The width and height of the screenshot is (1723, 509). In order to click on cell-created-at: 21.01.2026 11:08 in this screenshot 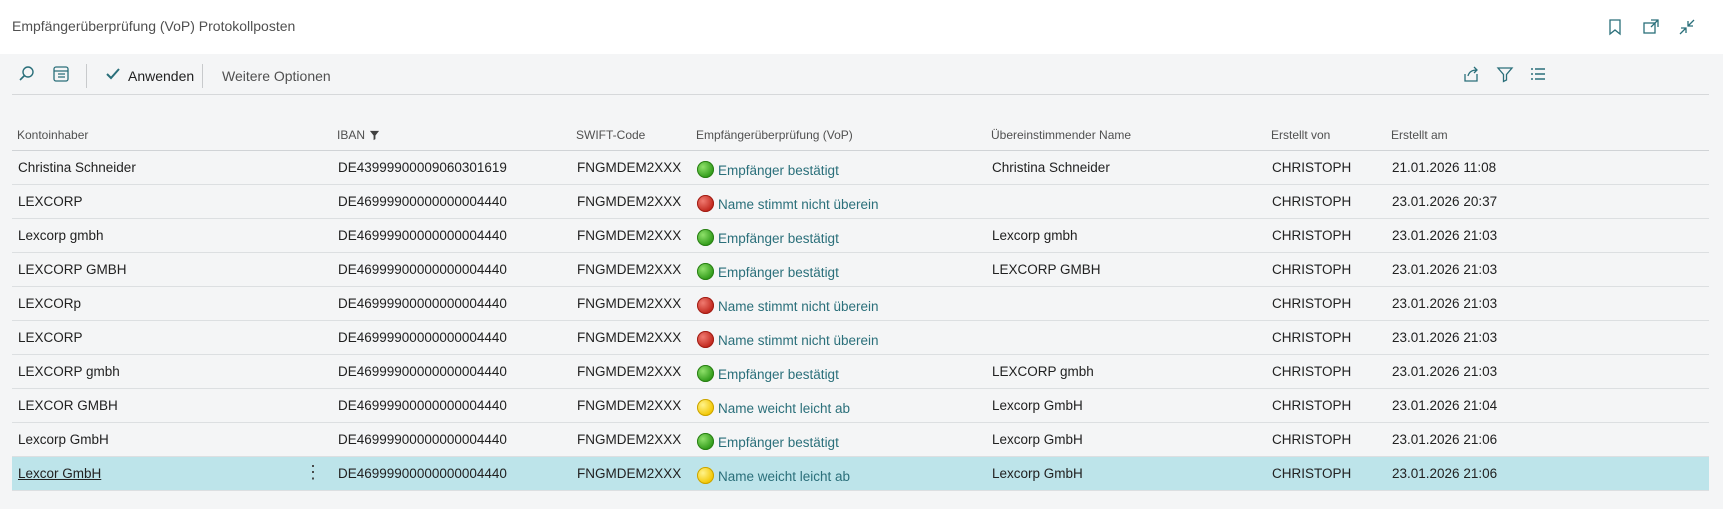, I will do `click(1444, 167)`.